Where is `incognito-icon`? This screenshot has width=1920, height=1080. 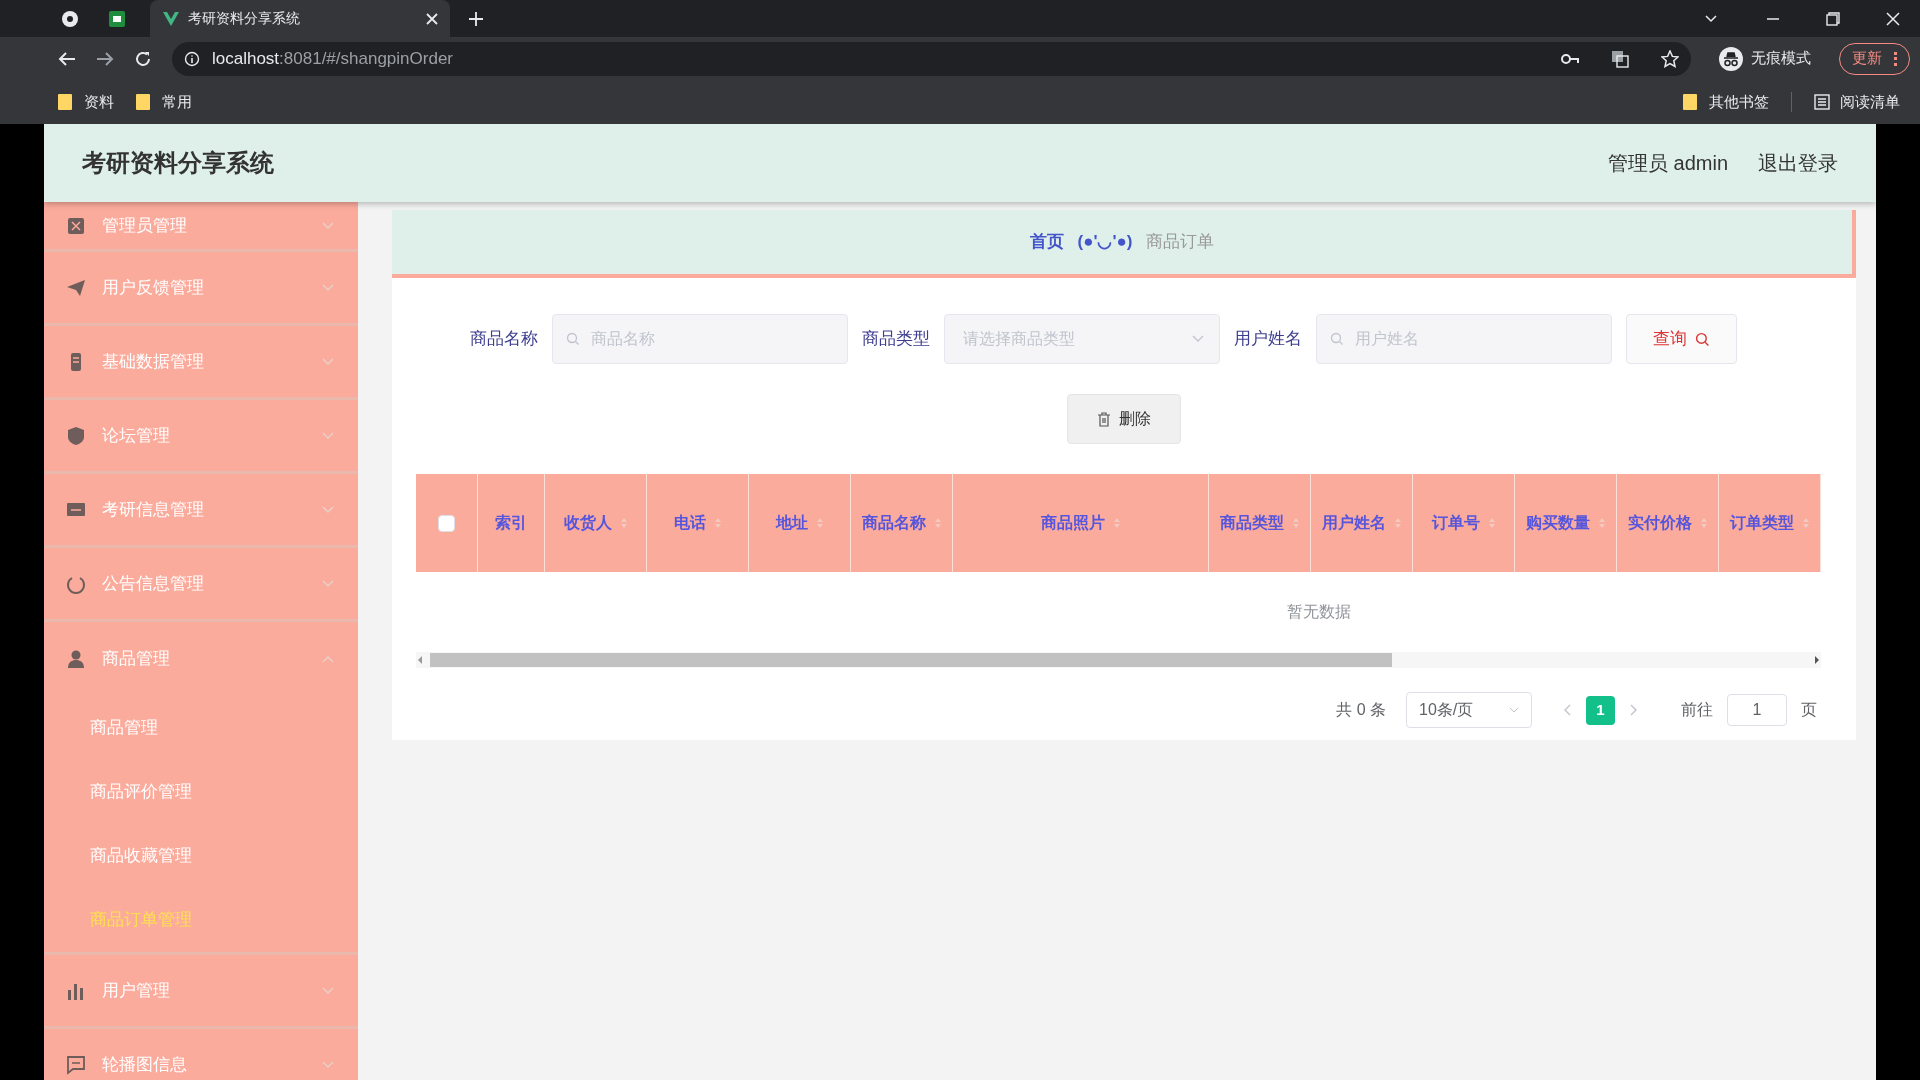 incognito-icon is located at coordinates (1731, 58).